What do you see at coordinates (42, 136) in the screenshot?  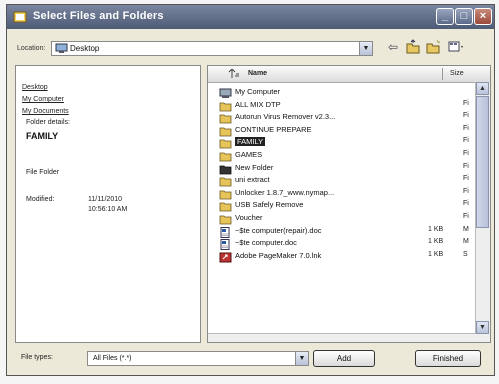 I see `selected-folder-name: FAMILY` at bounding box center [42, 136].